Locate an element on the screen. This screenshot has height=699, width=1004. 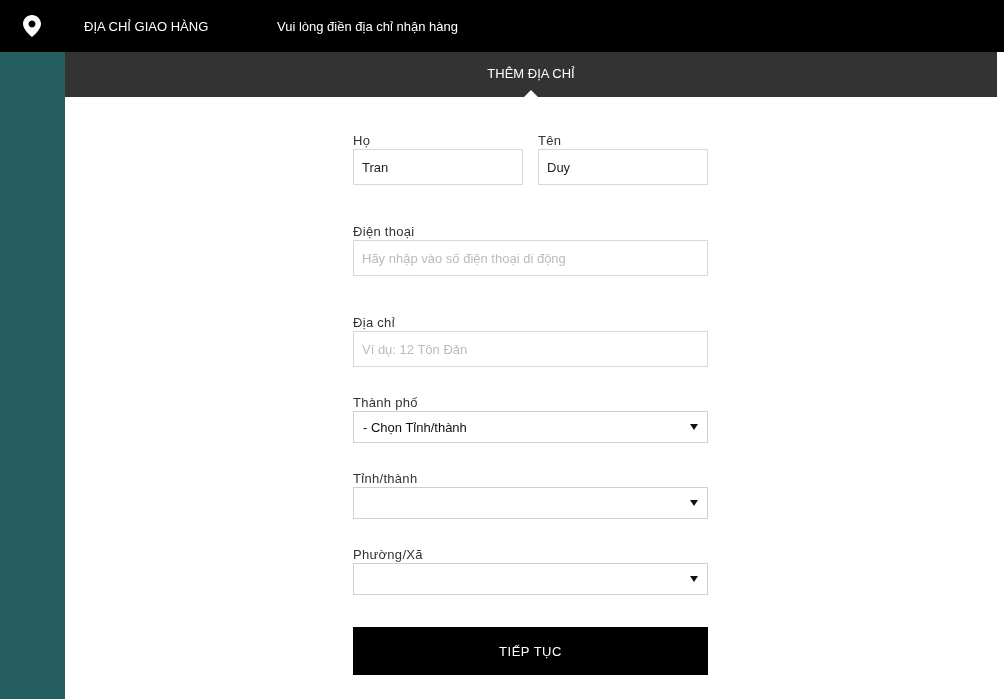
continue-button: TIẾP TỤC is located at coordinates (530, 651).